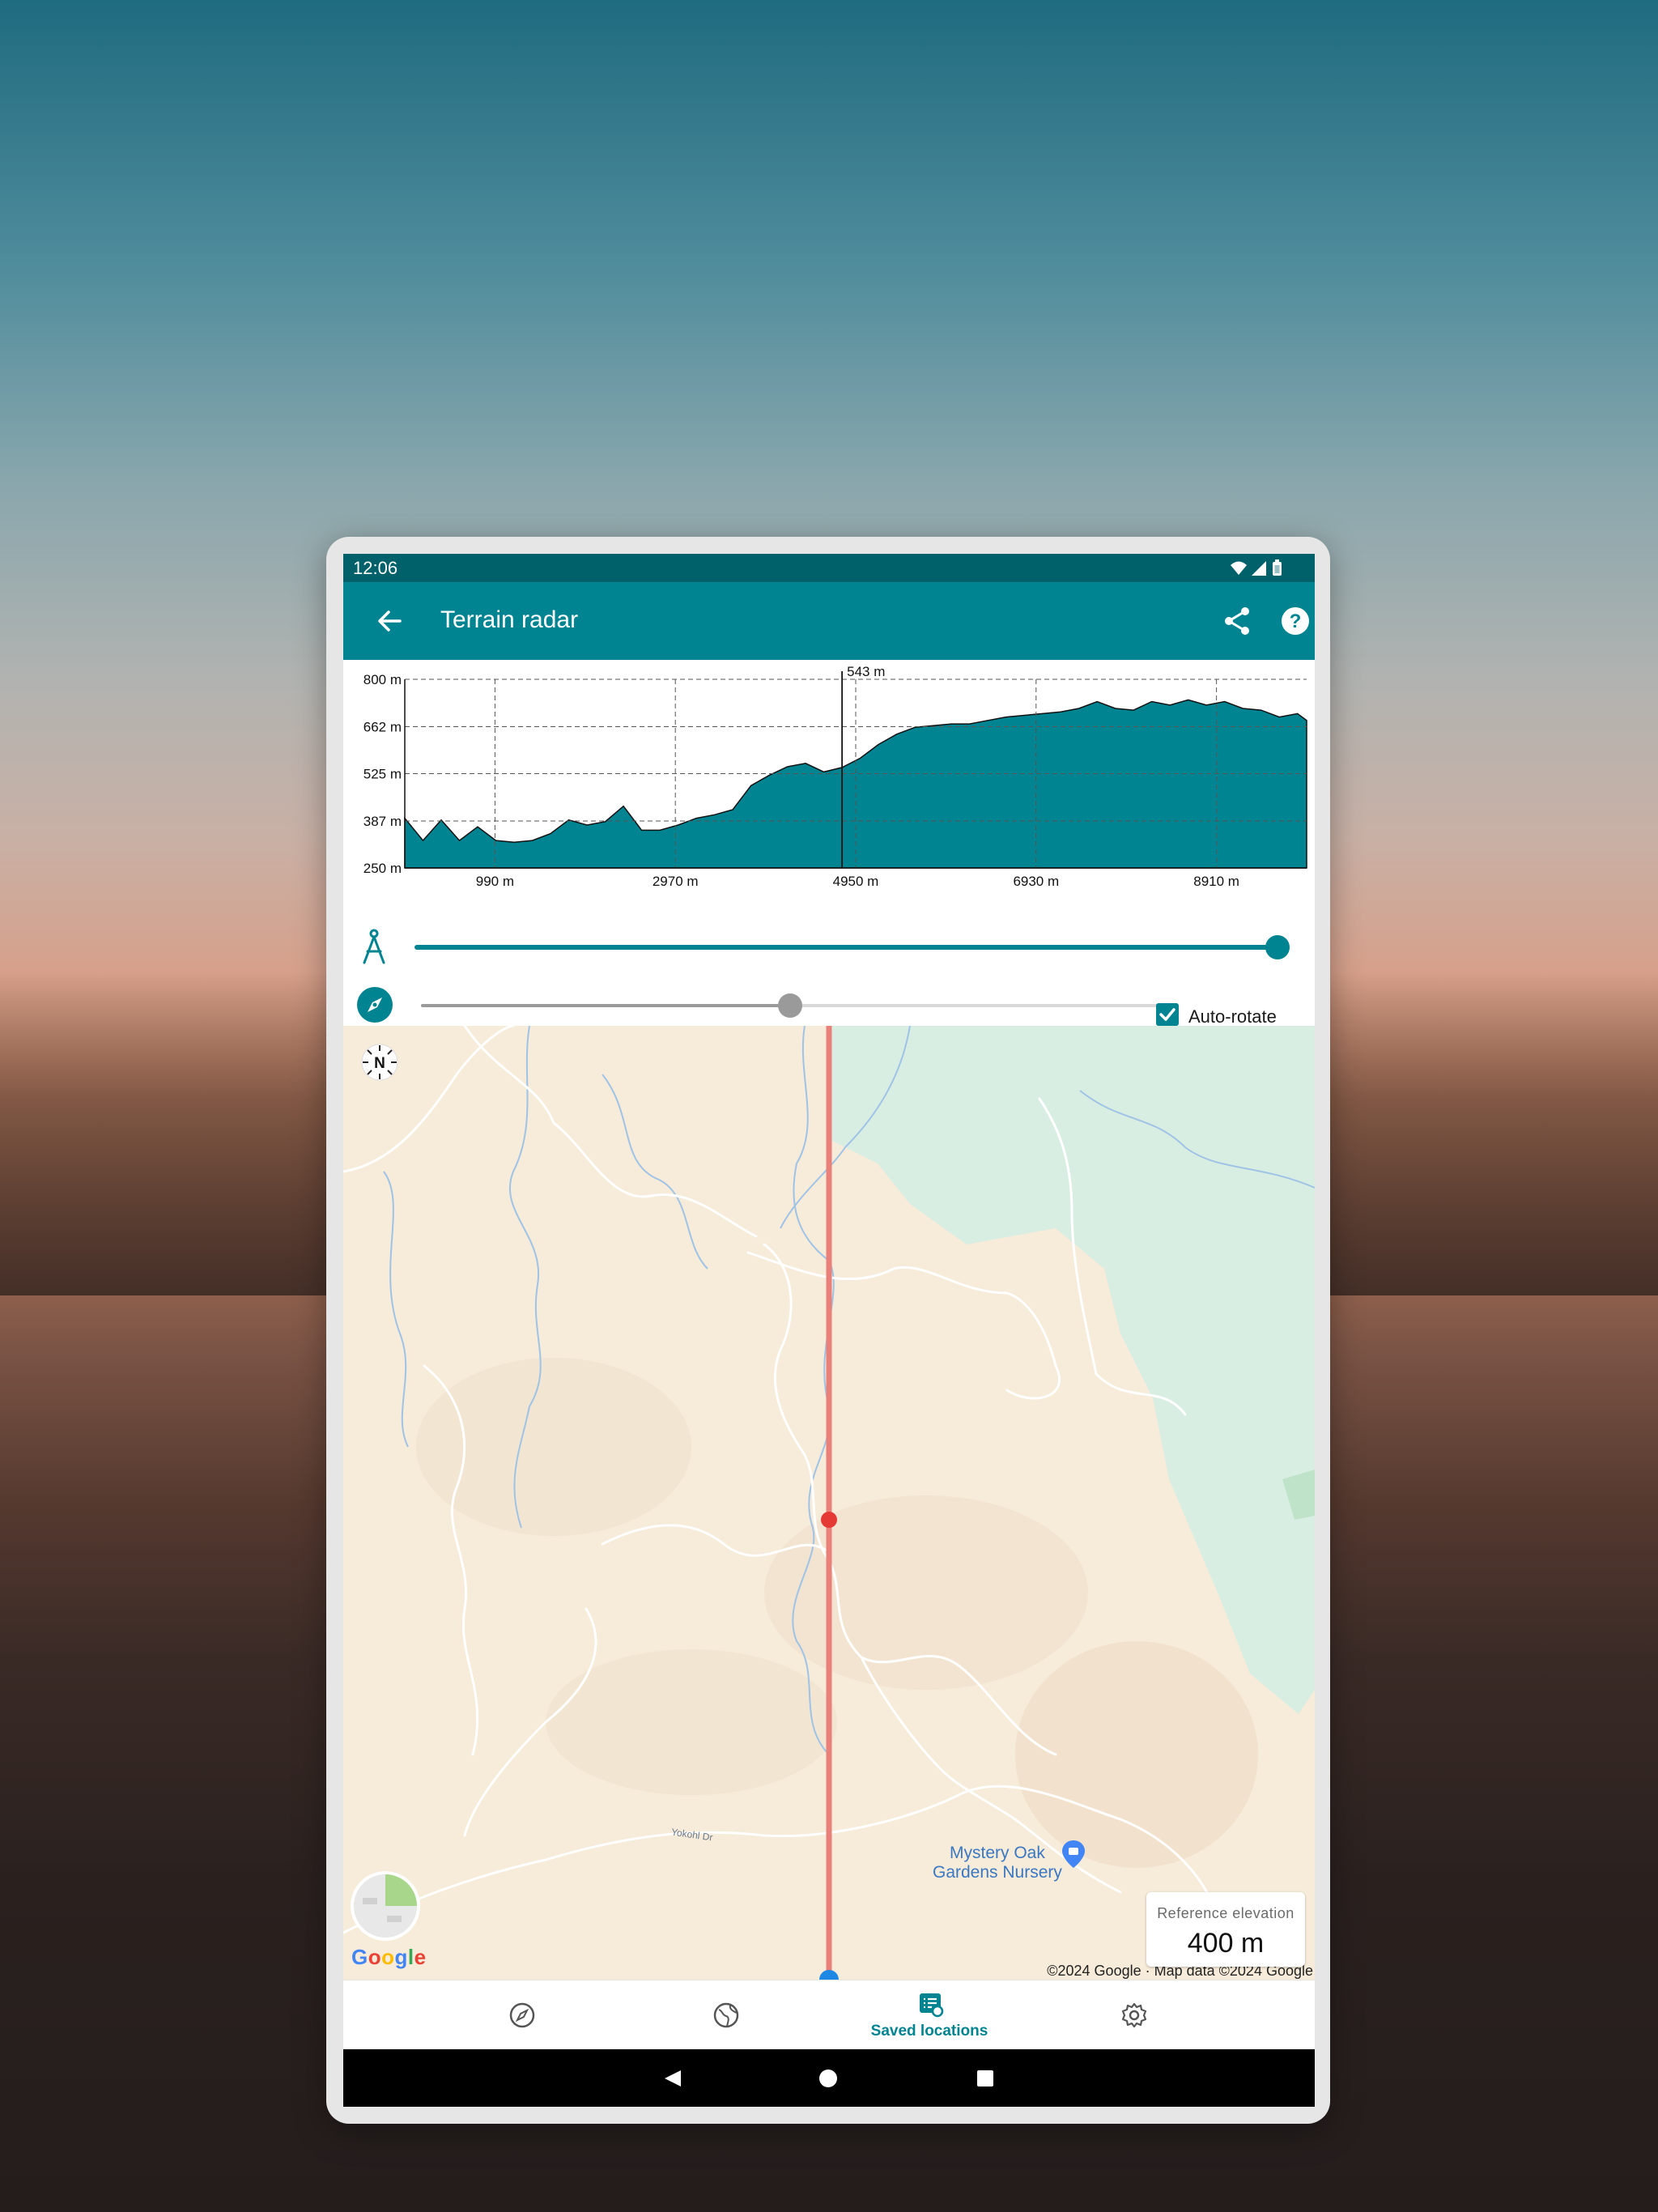  I want to click on auto-rotate-label: Auto-rotate, so click(1232, 1017).